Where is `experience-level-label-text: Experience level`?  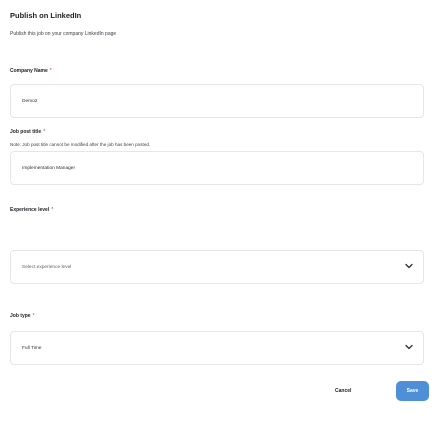
experience-level-label-text: Experience level is located at coordinates (30, 210).